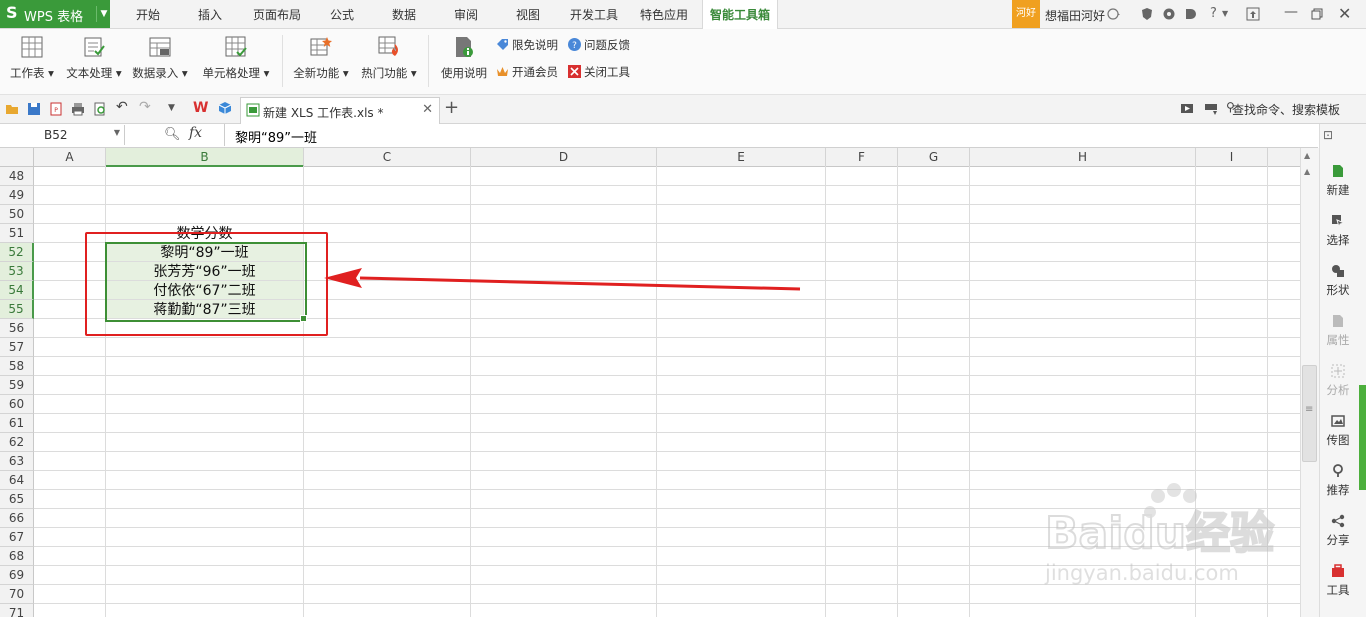  Describe the element at coordinates (1344, 13) in the screenshot. I see `close-window-icon: ✕` at that location.